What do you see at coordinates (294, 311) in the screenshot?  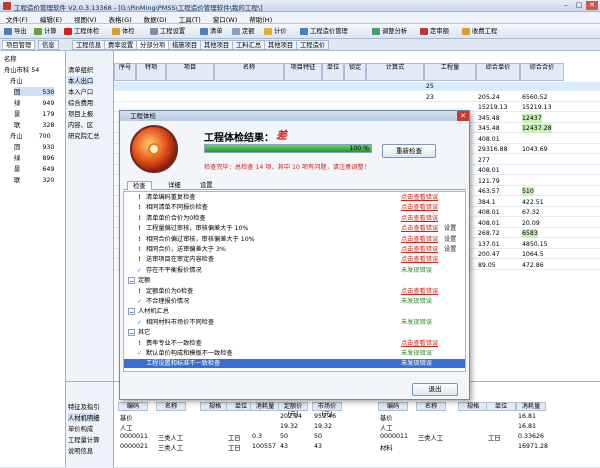 I see `check-group: − 人材机汇总` at bounding box center [294, 311].